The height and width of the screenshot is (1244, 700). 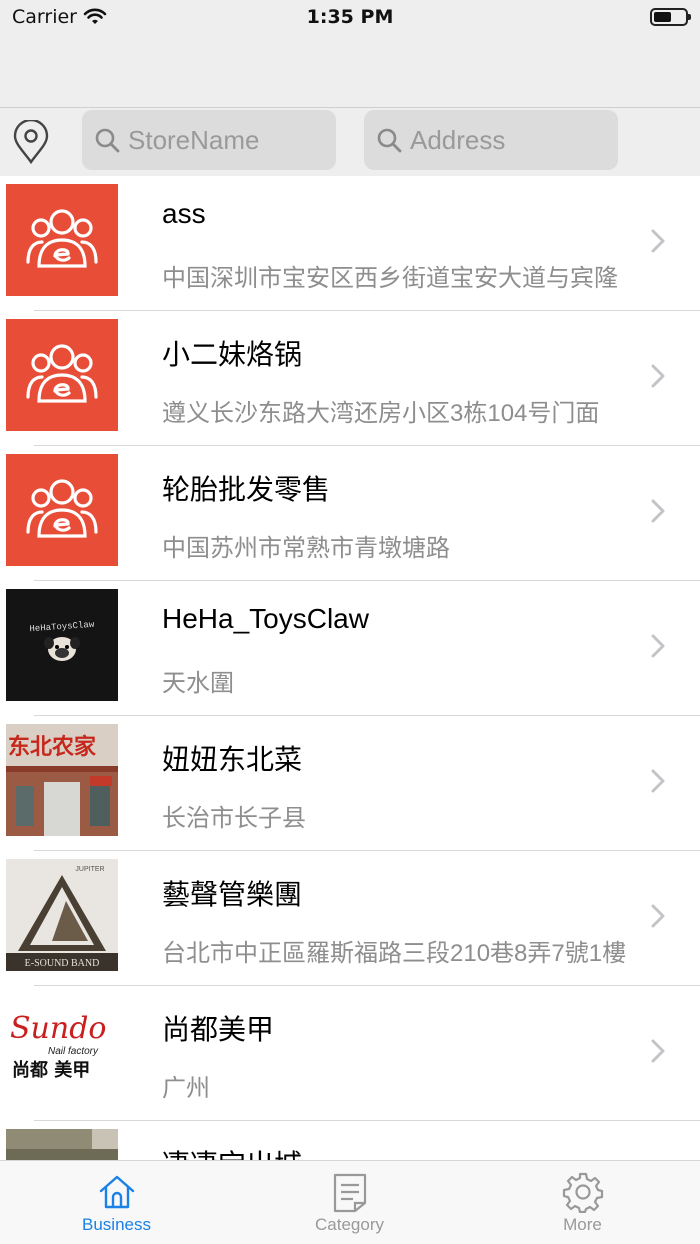 What do you see at coordinates (31, 142) in the screenshot?
I see `location-pin-icon` at bounding box center [31, 142].